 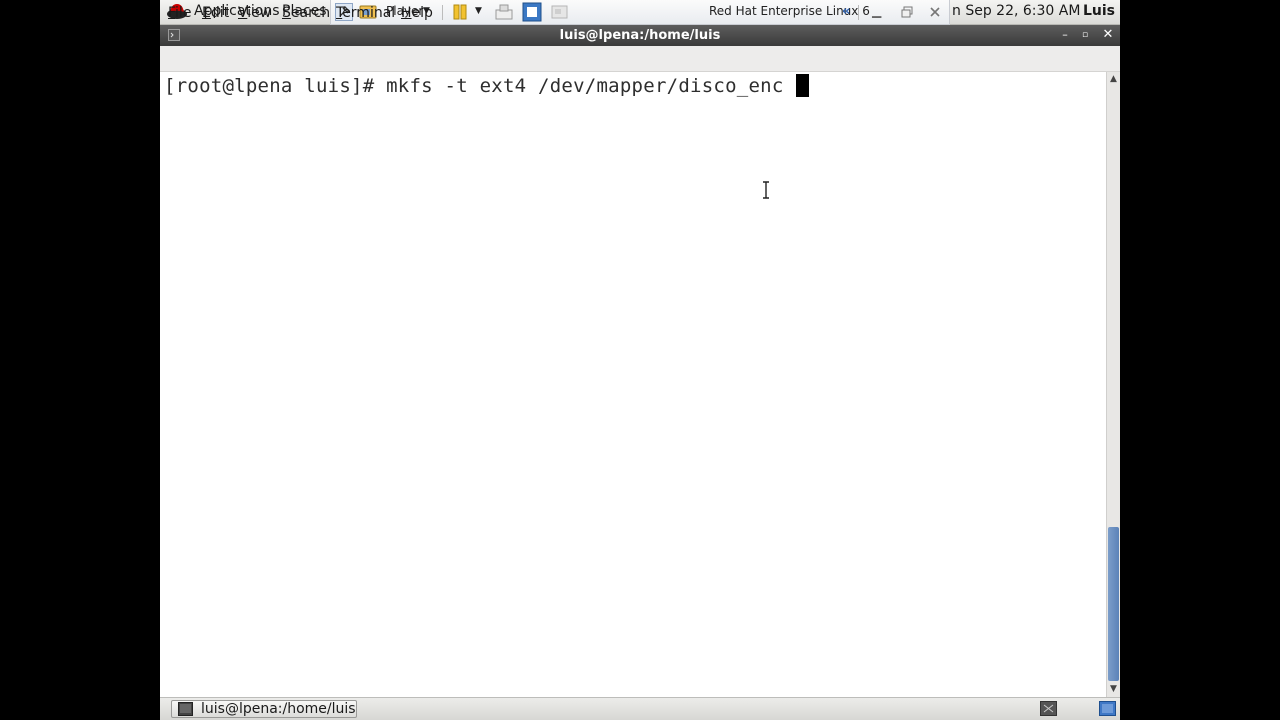 What do you see at coordinates (278, 709) in the screenshot?
I see `taskbar-terminal-label: luis@lpena:/home/luis` at bounding box center [278, 709].